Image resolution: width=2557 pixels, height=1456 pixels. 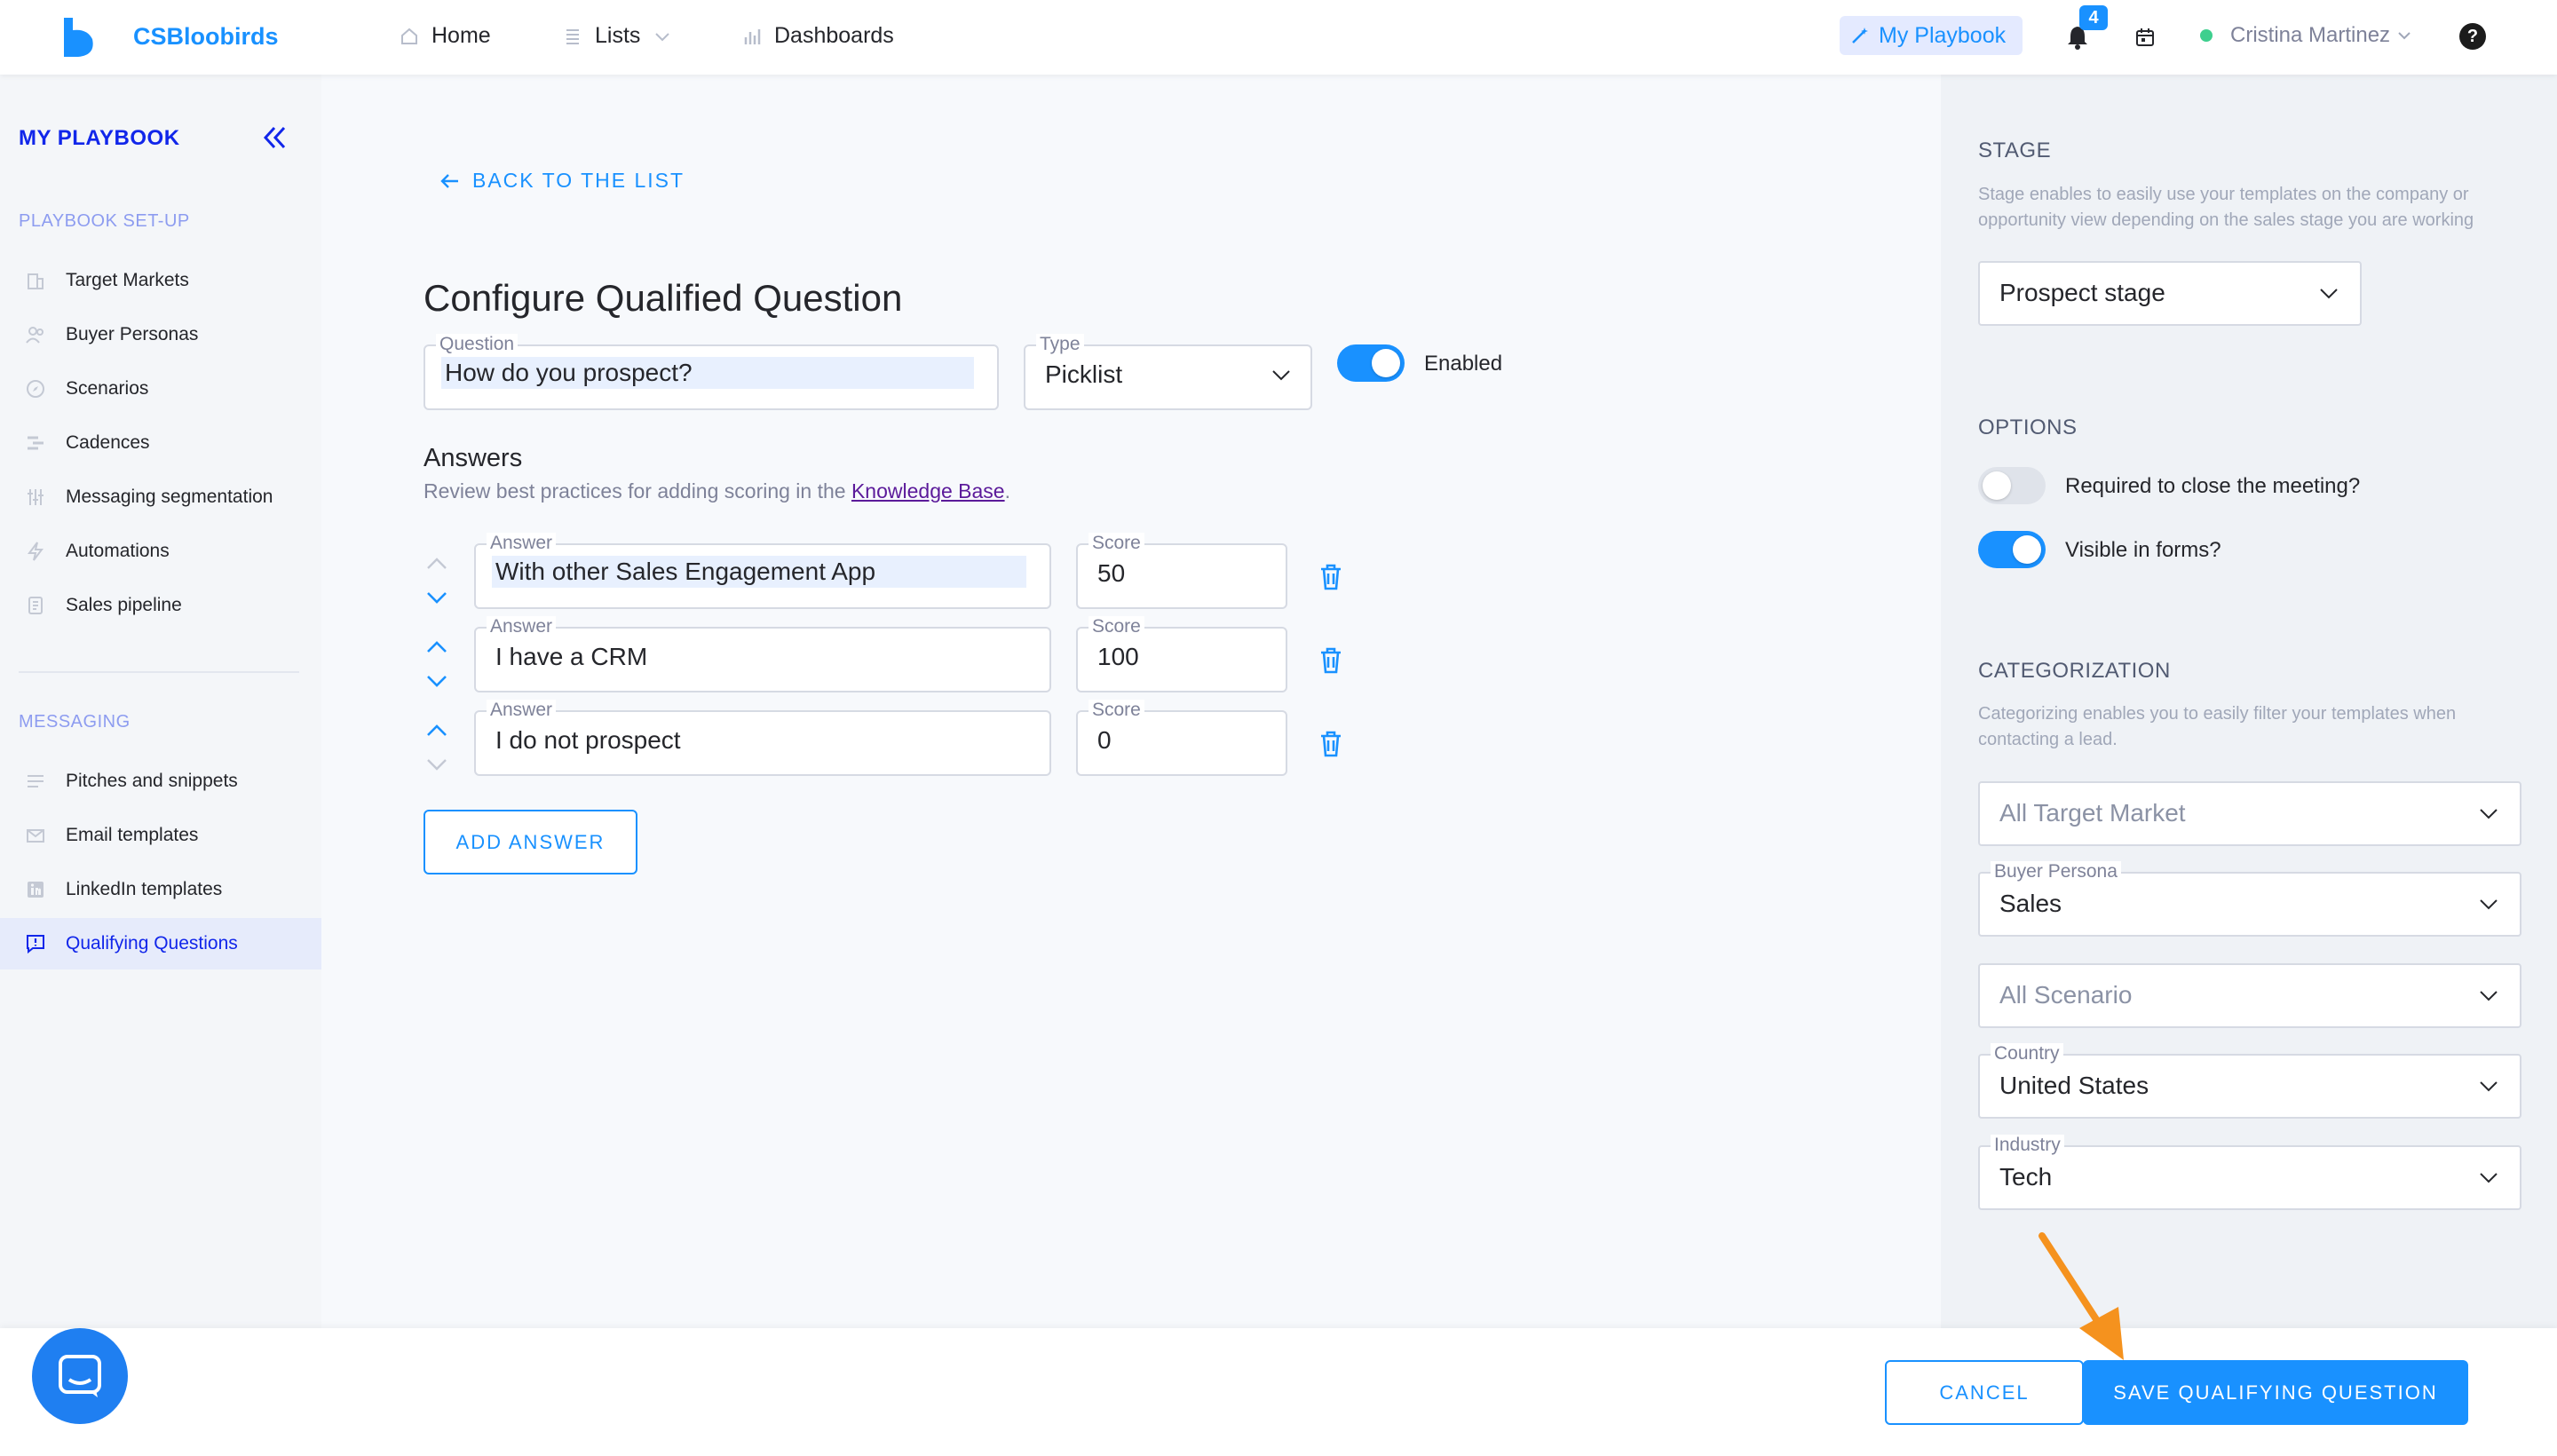 I want to click on sidebar-item-pitches-and-snippets: Pitches and snippets, so click(x=160, y=781).